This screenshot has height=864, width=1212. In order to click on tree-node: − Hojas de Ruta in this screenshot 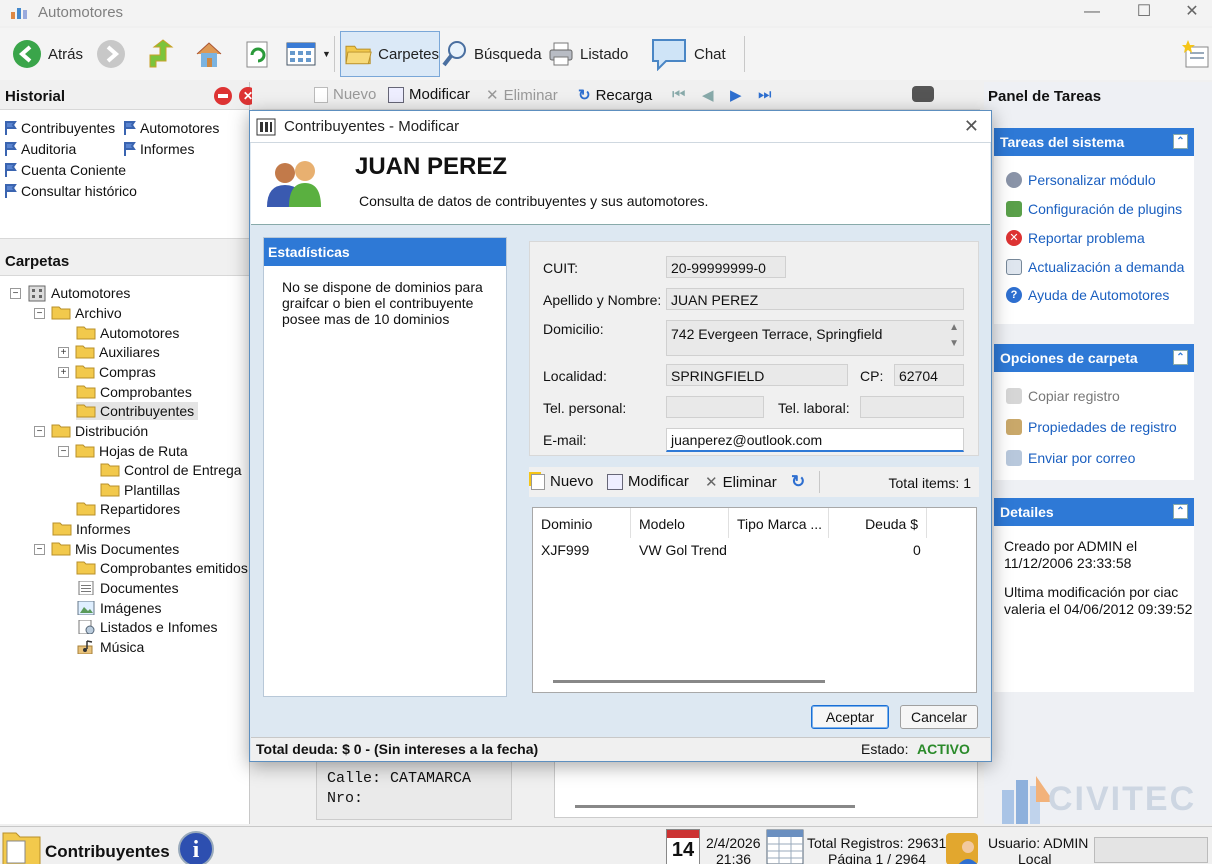, I will do `click(123, 451)`.